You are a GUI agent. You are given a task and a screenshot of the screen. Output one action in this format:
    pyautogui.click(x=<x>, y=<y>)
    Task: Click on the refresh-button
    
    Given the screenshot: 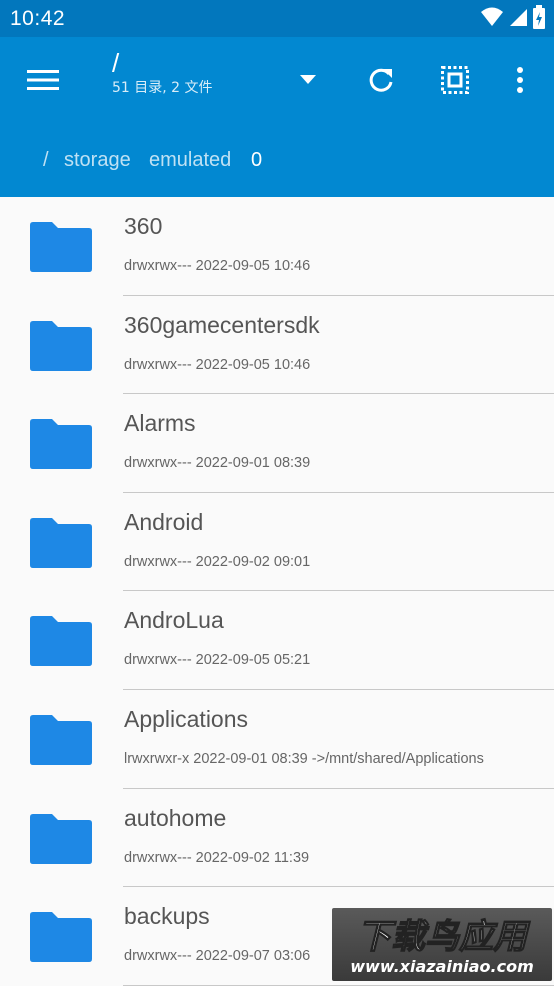 What is the action you would take?
    pyautogui.click(x=381, y=80)
    